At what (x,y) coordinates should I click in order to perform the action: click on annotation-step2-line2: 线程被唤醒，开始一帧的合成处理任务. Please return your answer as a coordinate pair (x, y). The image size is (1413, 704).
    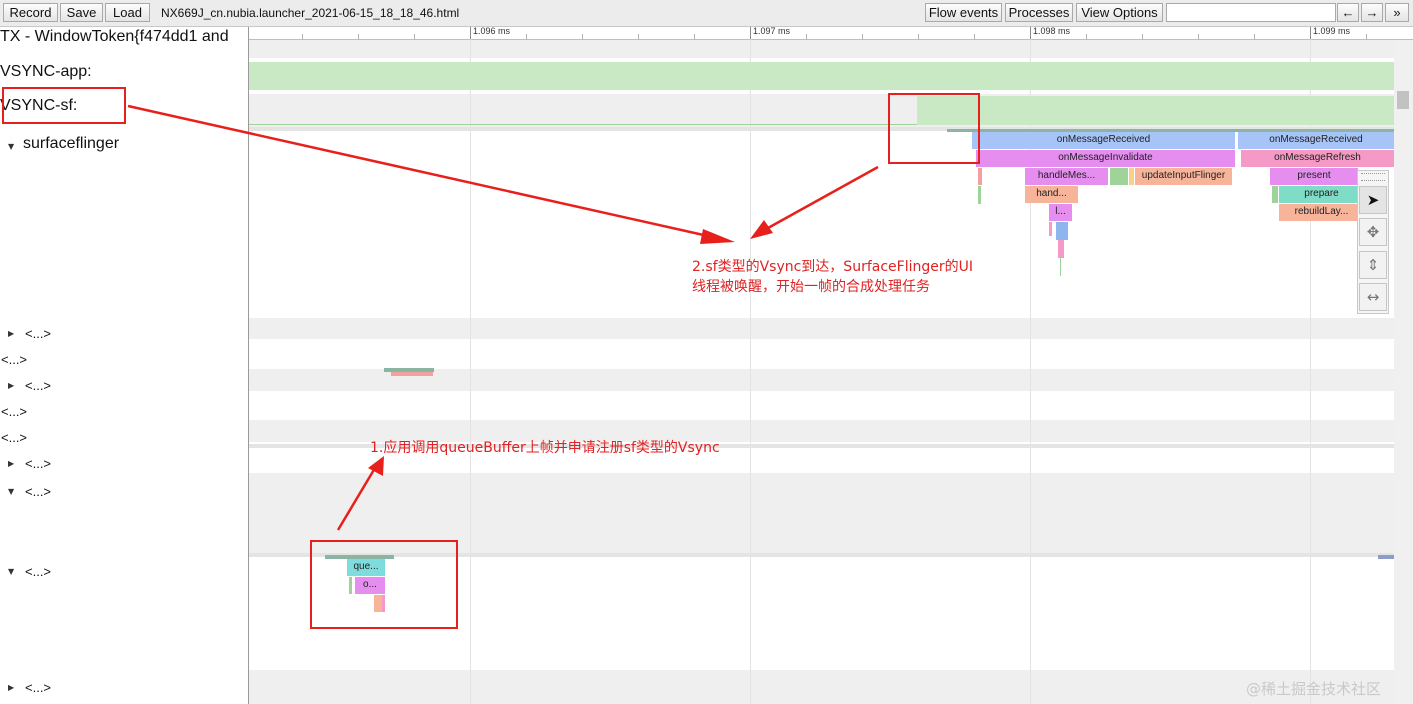
    Looking at the image, I should click on (811, 287).